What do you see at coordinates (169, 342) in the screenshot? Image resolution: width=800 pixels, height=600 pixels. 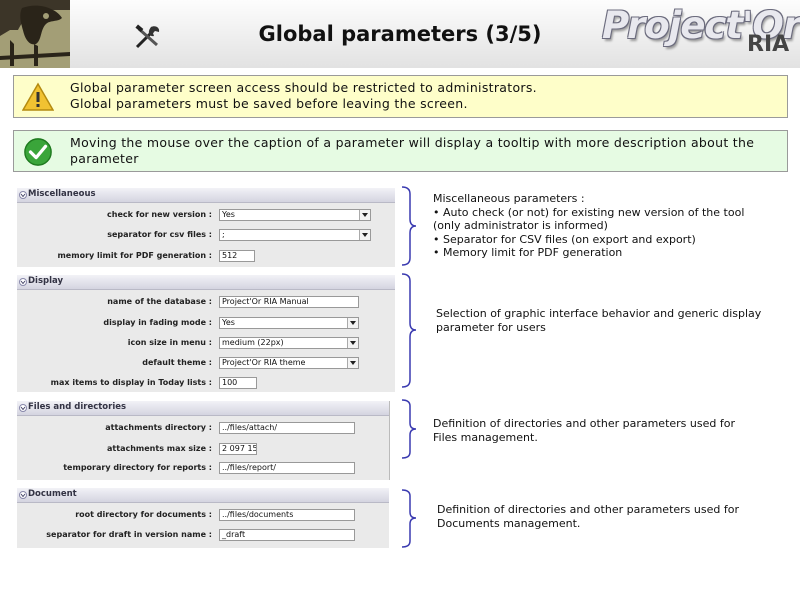 I see `param-label: icon size in menu :` at bounding box center [169, 342].